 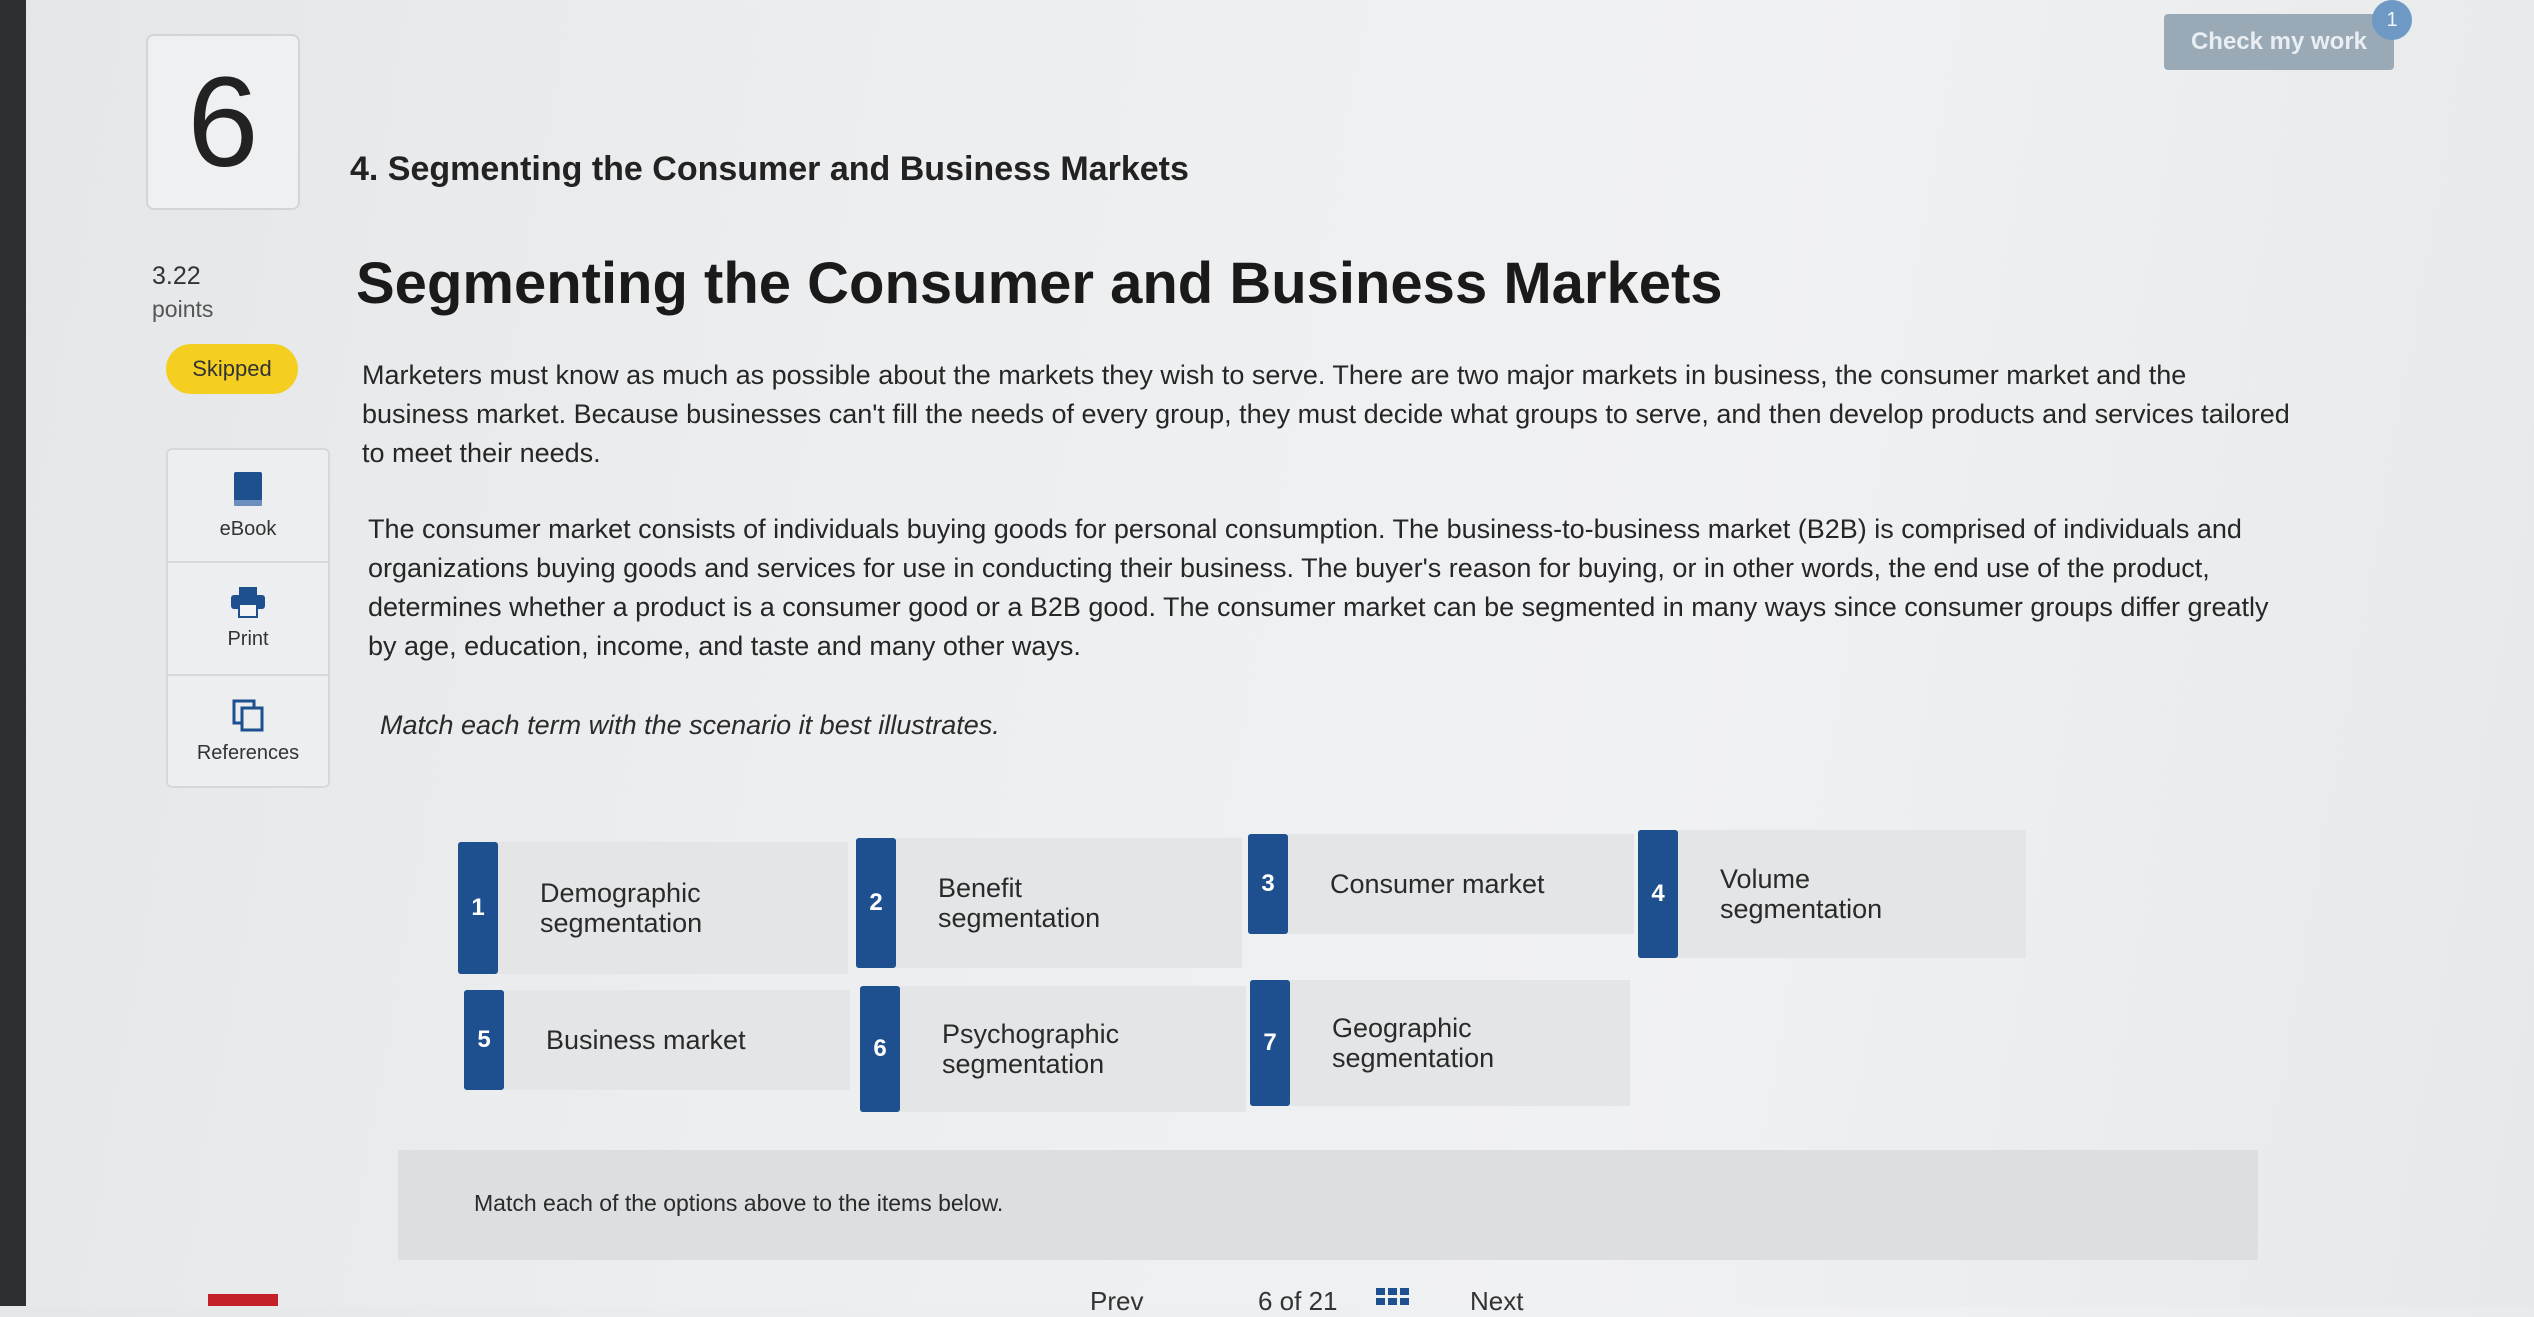 I want to click on term-number: 2, so click(x=876, y=903).